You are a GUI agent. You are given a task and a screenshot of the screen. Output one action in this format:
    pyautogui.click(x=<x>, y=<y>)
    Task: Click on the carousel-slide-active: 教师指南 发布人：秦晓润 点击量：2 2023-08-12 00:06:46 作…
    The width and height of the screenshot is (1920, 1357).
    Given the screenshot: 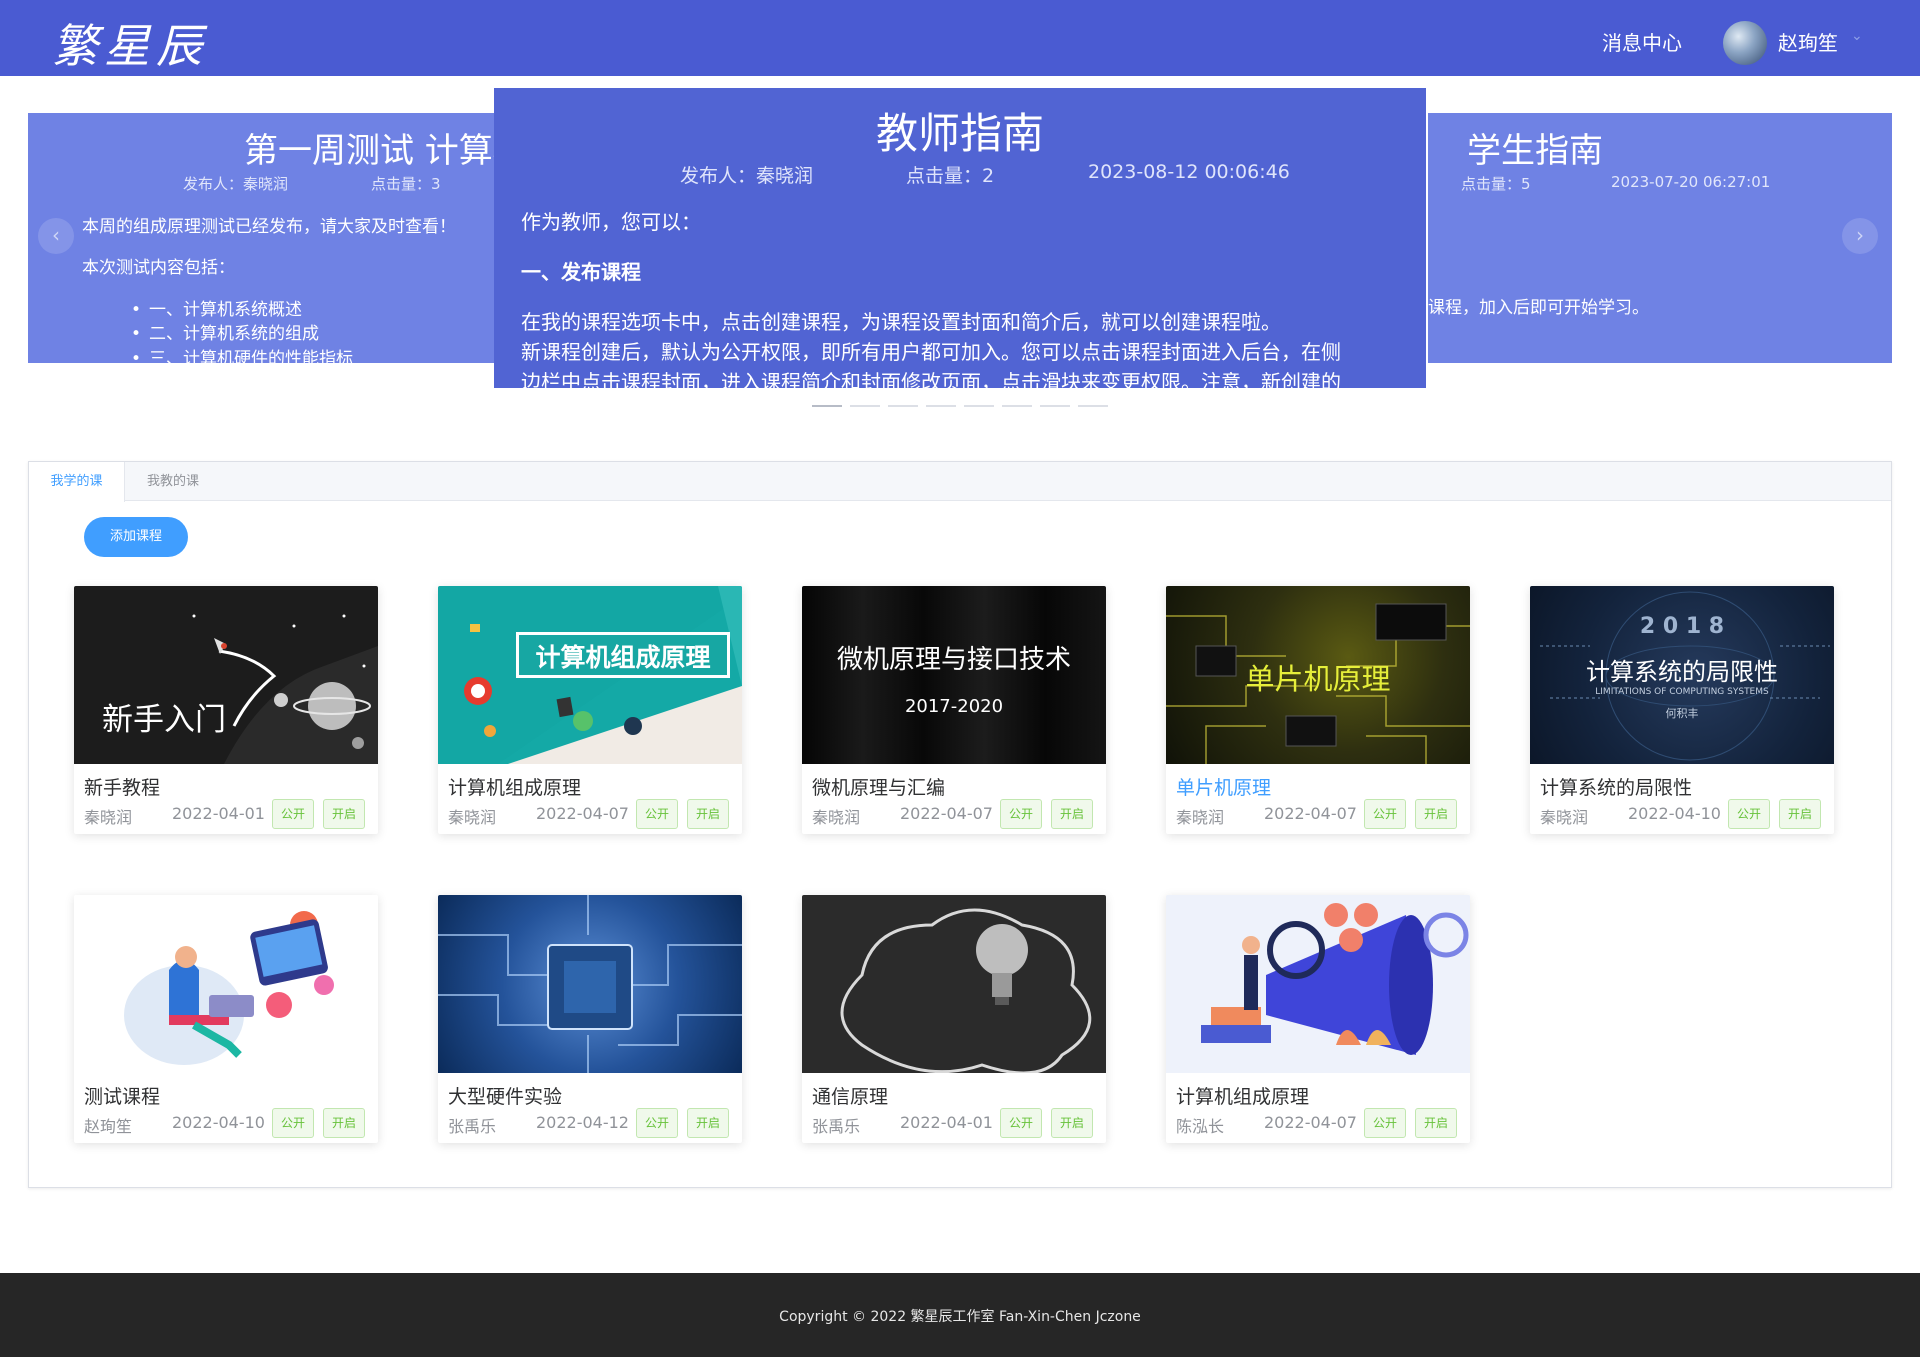 What is the action you would take?
    pyautogui.click(x=960, y=238)
    